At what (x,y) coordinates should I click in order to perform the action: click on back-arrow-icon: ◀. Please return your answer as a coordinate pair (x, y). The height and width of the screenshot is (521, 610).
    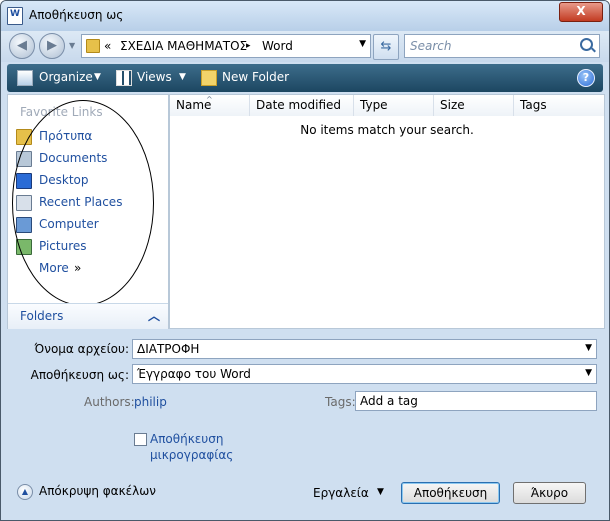
    Looking at the image, I should click on (22, 45).